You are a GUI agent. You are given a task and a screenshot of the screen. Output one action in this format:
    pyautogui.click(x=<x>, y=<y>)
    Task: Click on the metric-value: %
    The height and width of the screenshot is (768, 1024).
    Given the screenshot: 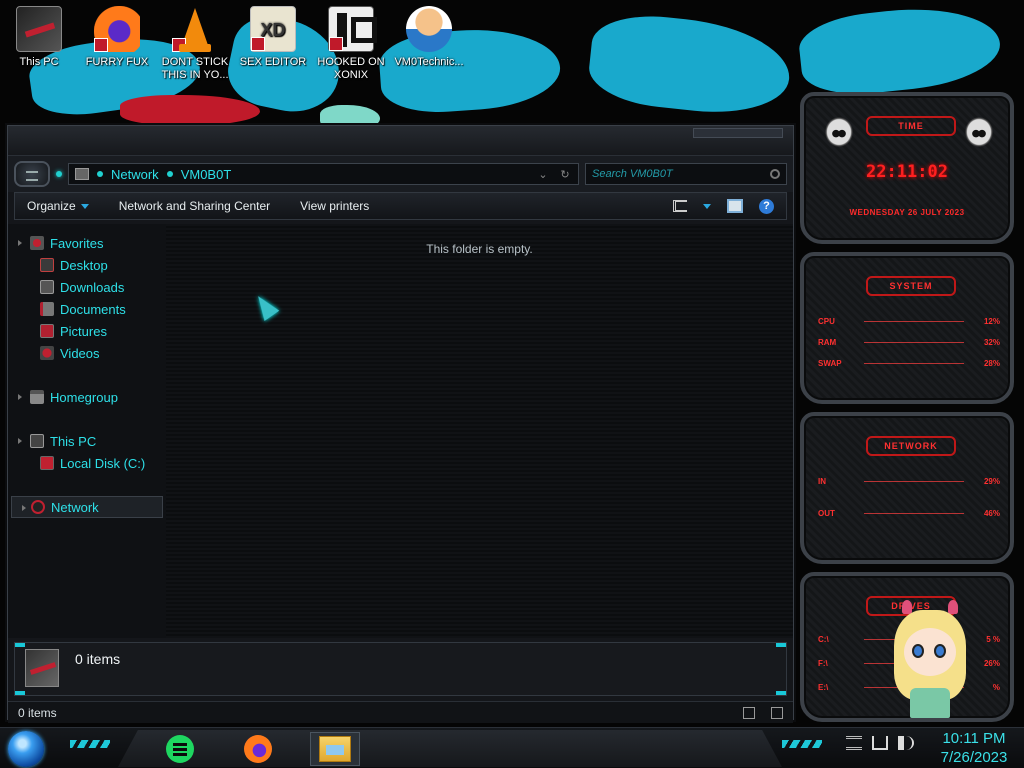 What is the action you would take?
    pyautogui.click(x=996, y=687)
    